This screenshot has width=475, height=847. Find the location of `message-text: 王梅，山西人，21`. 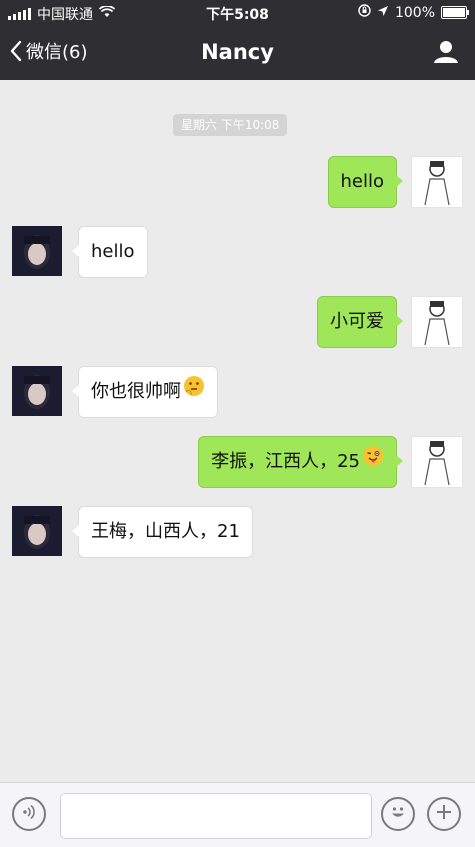

message-text: 王梅，山西人，21 is located at coordinates (165, 531).